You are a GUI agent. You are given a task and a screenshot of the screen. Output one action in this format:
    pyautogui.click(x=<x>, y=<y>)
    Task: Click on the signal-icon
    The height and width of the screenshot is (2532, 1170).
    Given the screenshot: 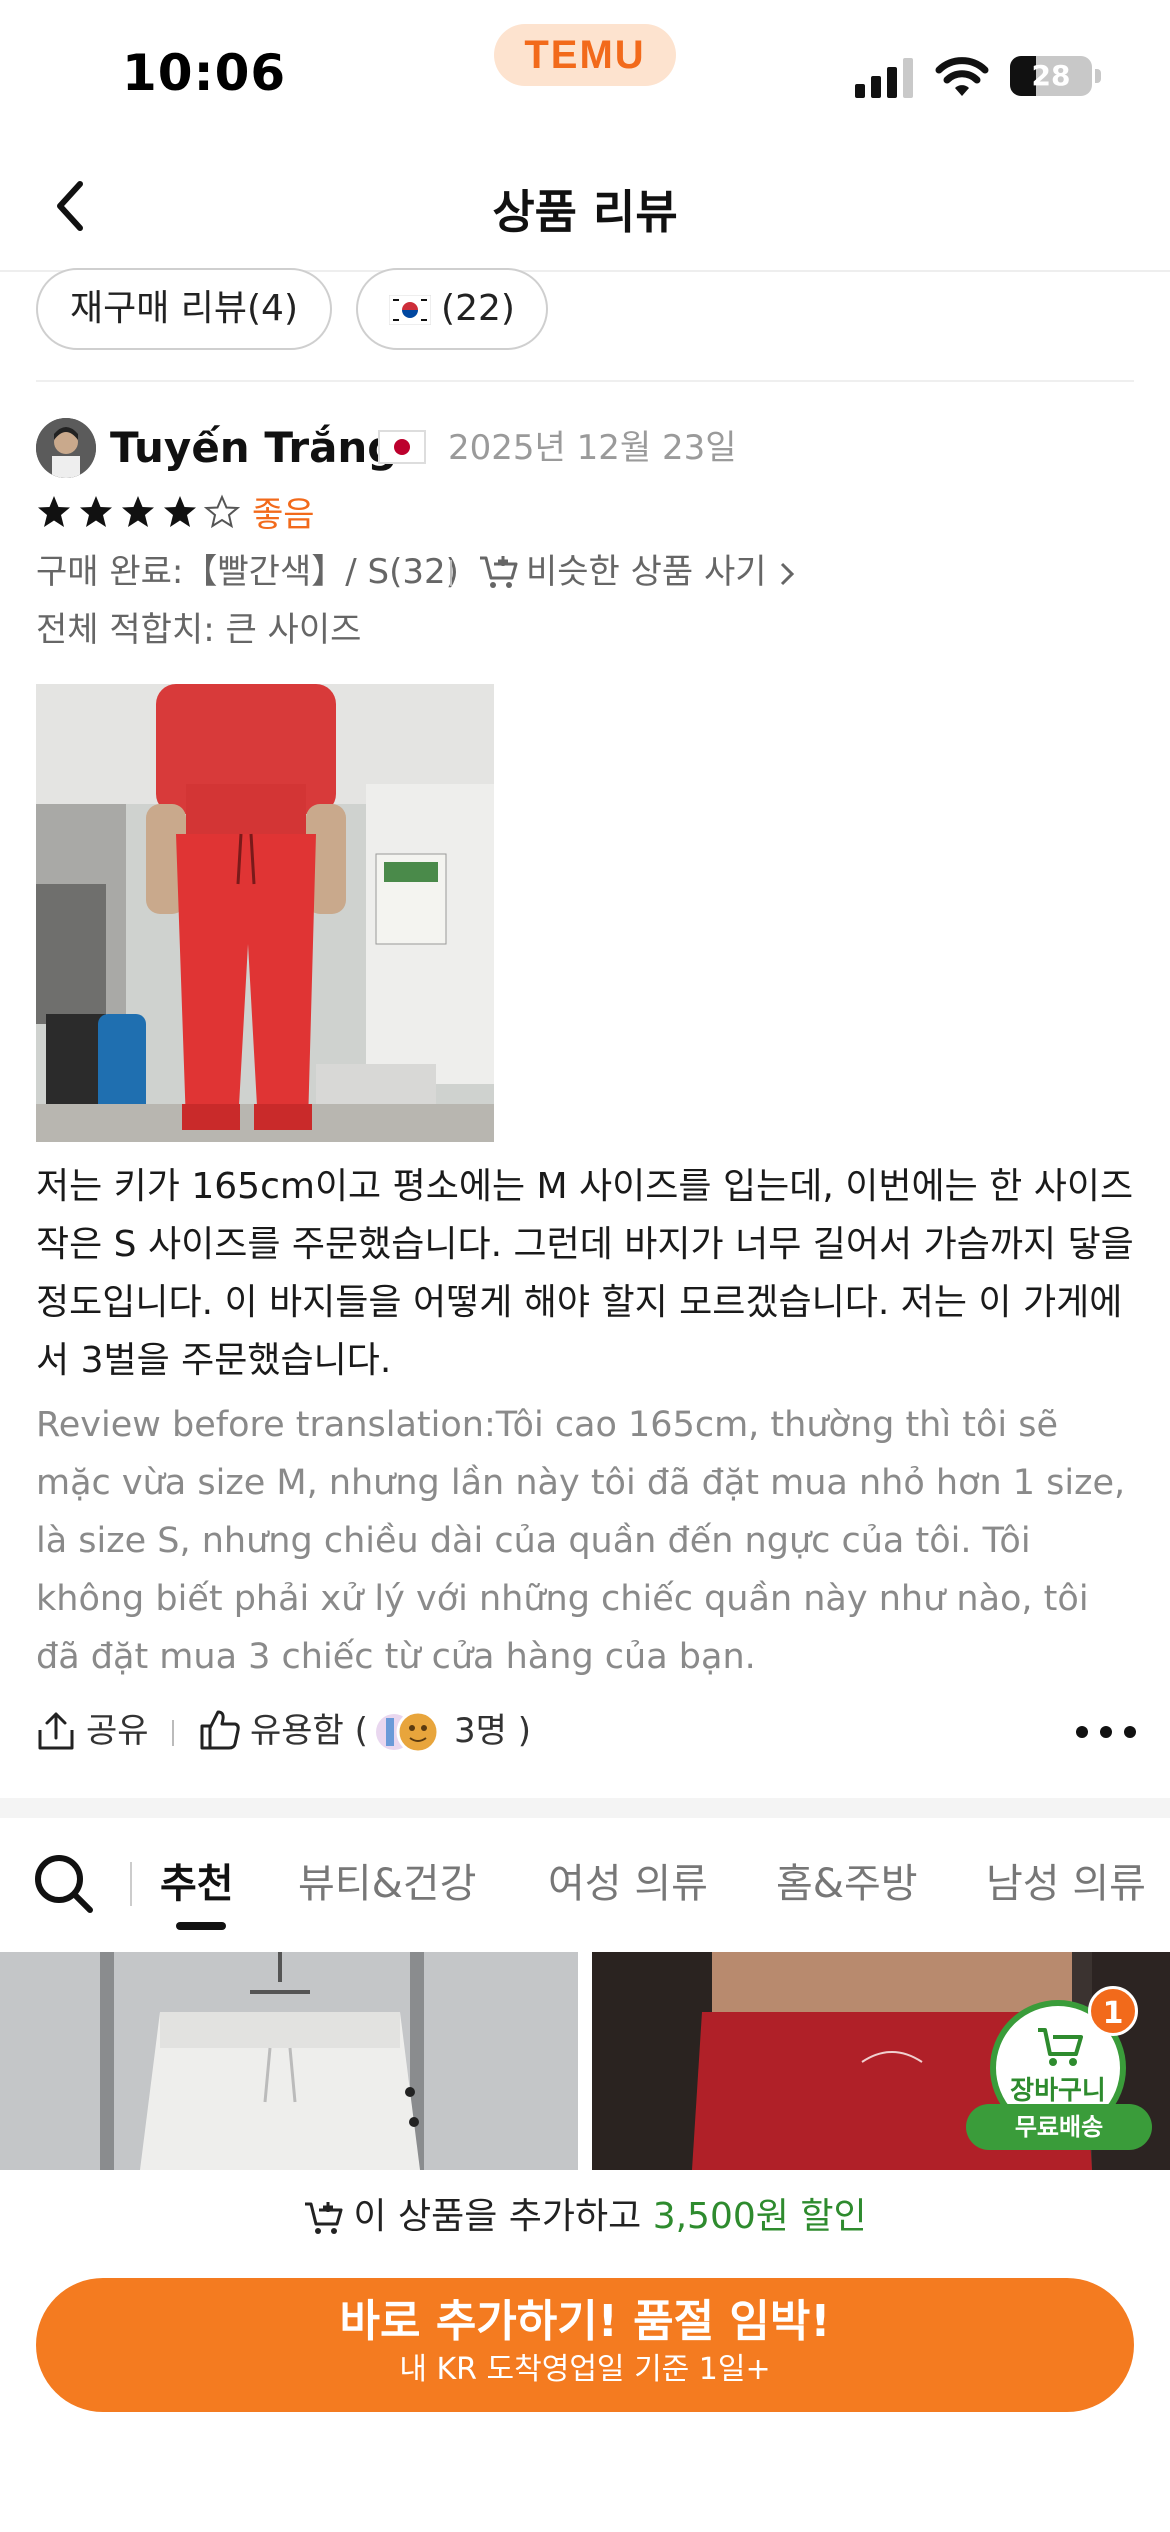 What is the action you would take?
    pyautogui.click(x=884, y=78)
    